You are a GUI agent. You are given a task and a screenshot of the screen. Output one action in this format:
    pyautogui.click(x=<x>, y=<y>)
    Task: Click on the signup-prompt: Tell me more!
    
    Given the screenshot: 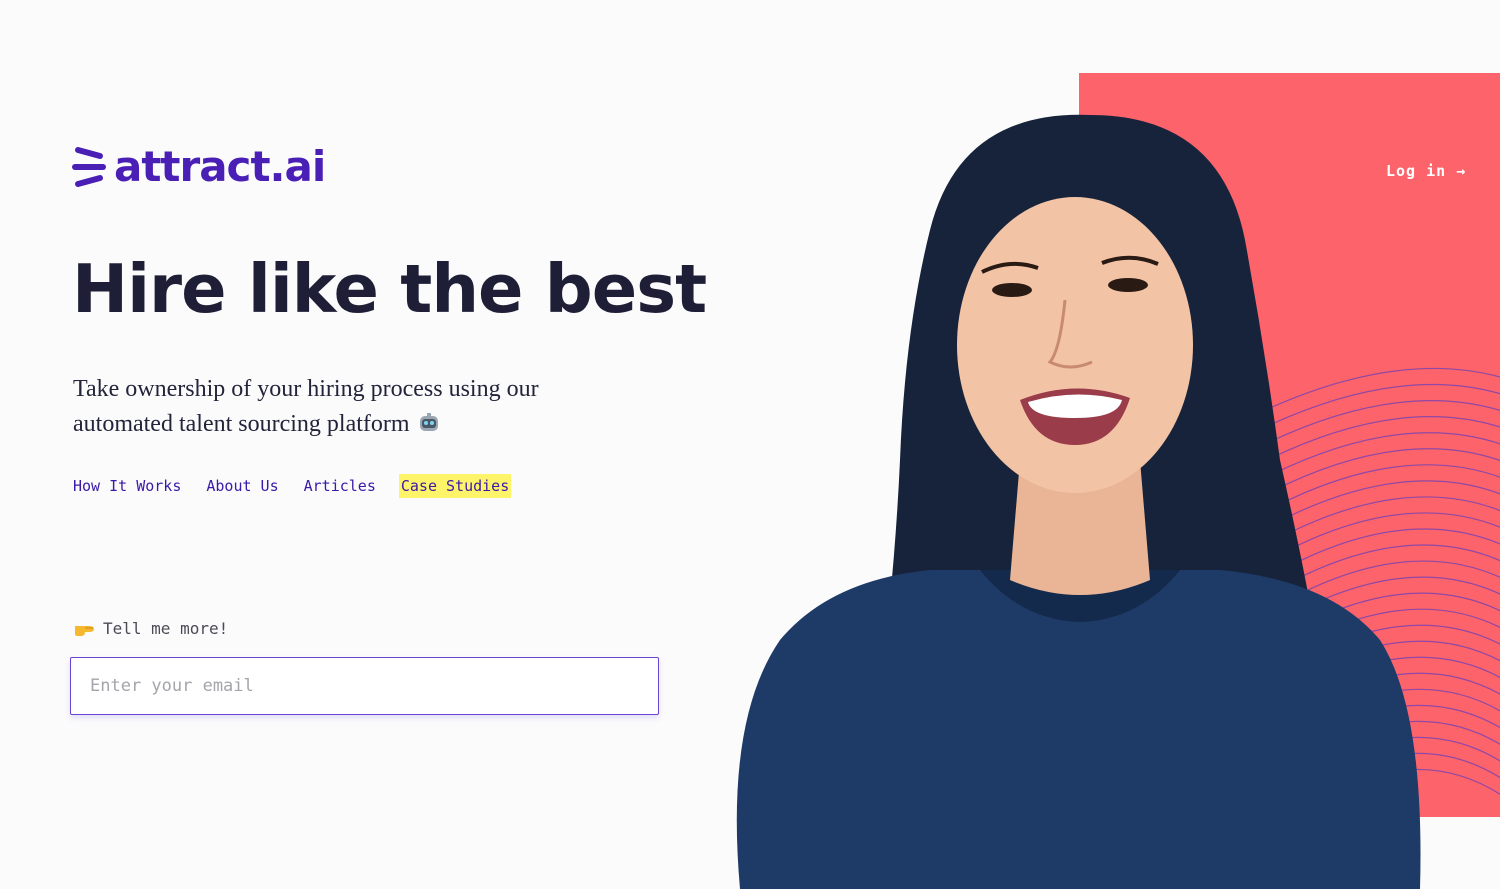 What is the action you would take?
    pyautogui.click(x=150, y=628)
    